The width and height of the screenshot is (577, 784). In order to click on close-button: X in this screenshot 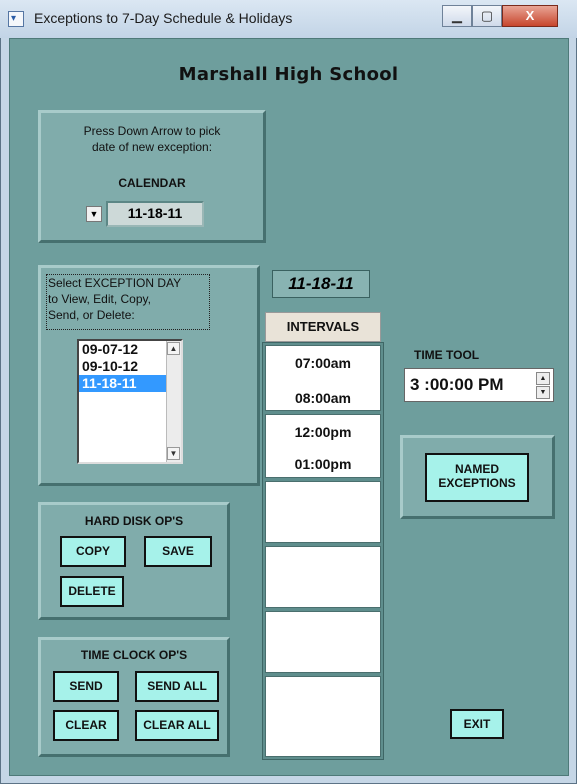, I will do `click(530, 16)`.